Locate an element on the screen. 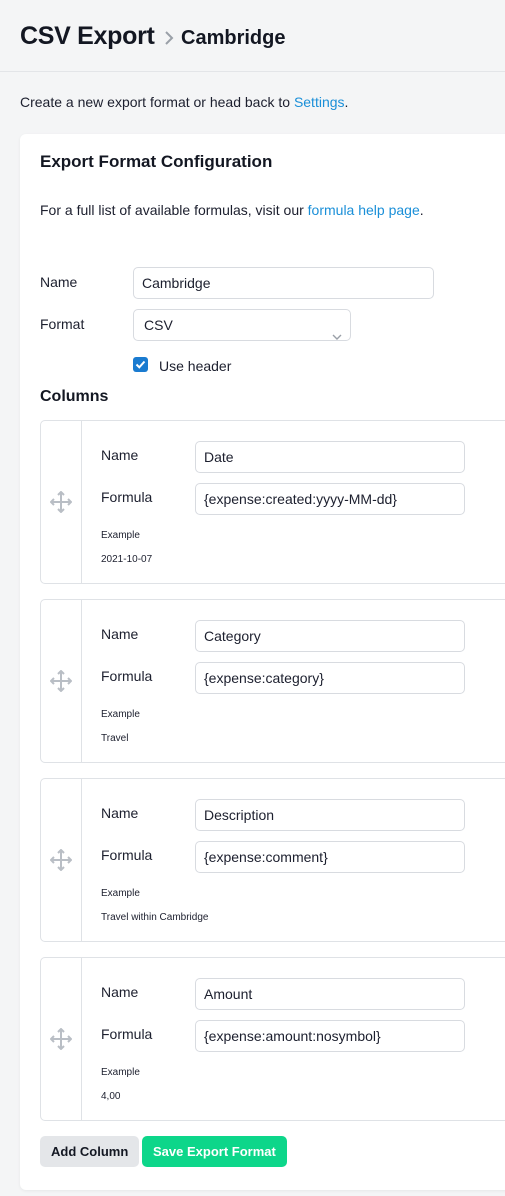 This screenshot has width=505, height=1196. column-name-input: Category is located at coordinates (330, 636).